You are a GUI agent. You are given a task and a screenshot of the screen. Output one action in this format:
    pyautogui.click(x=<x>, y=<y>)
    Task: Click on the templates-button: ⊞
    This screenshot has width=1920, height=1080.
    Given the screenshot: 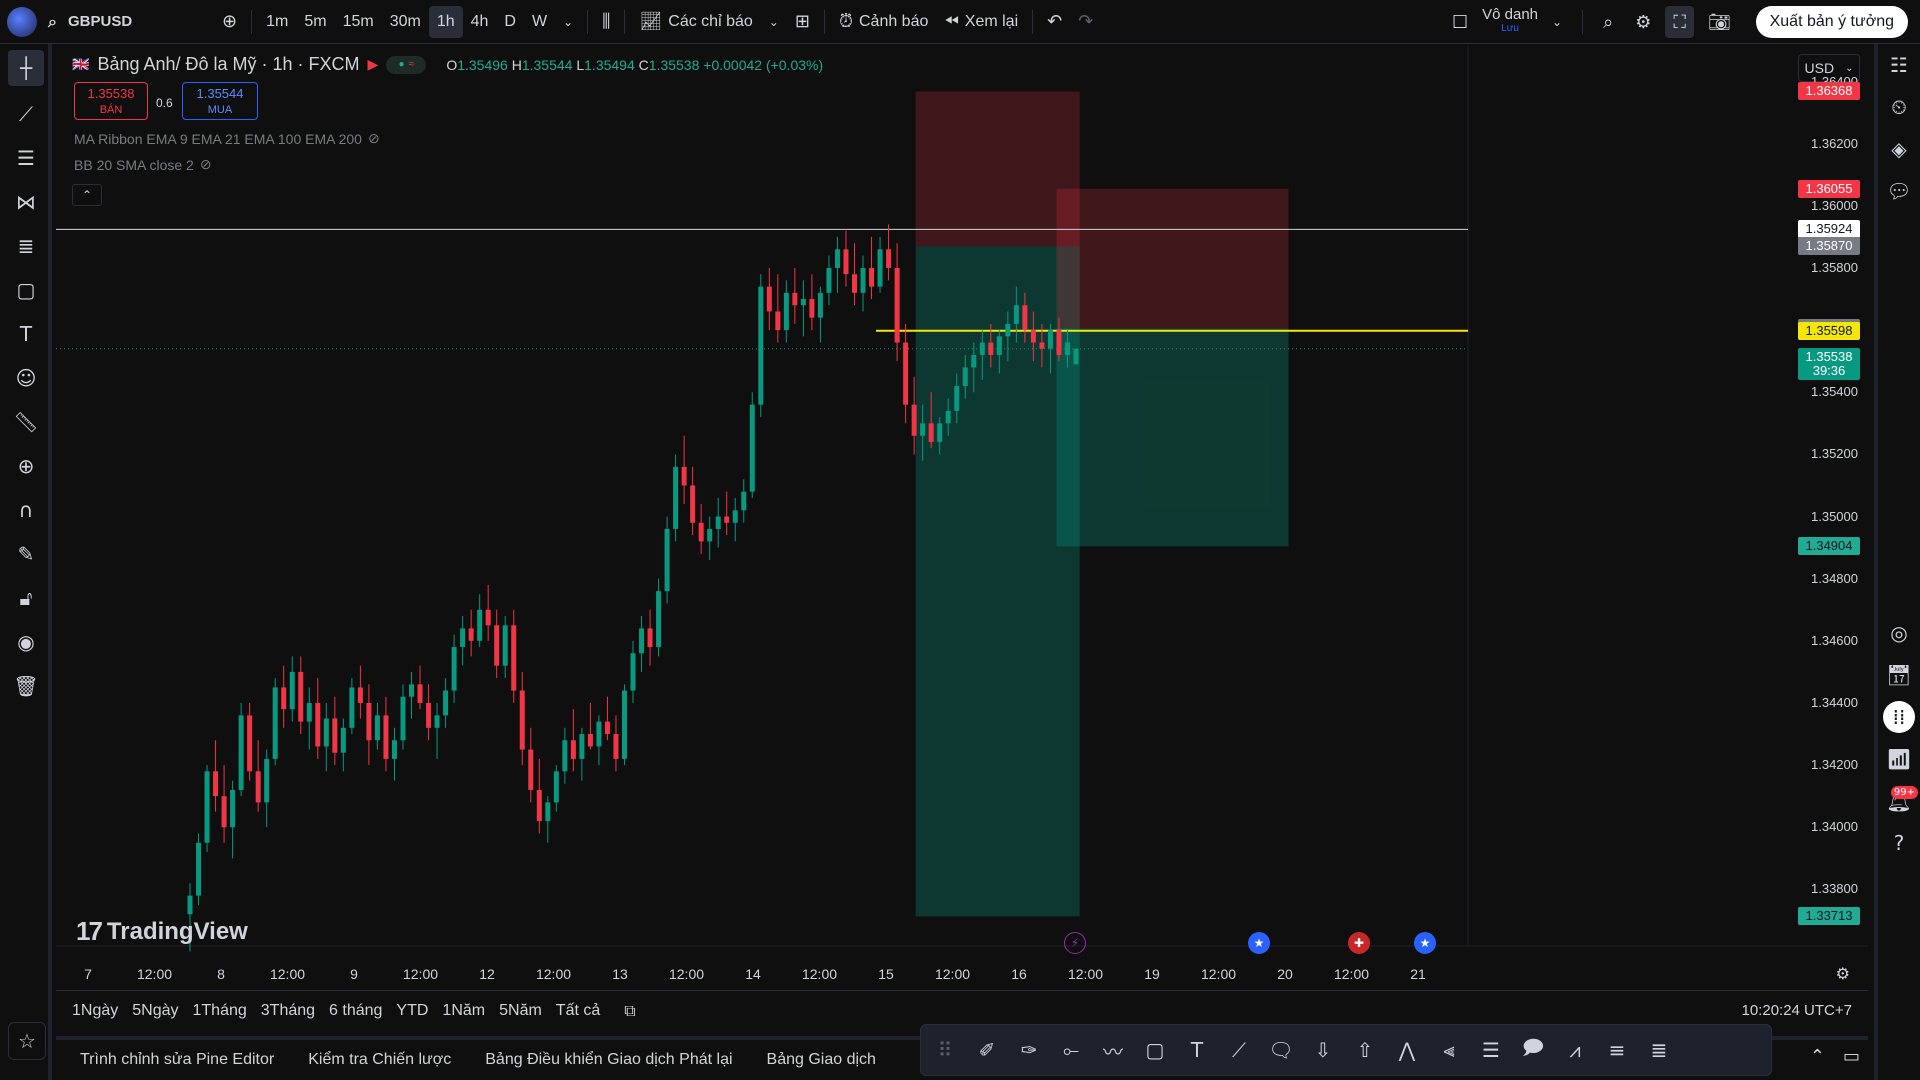 What is the action you would take?
    pyautogui.click(x=802, y=22)
    